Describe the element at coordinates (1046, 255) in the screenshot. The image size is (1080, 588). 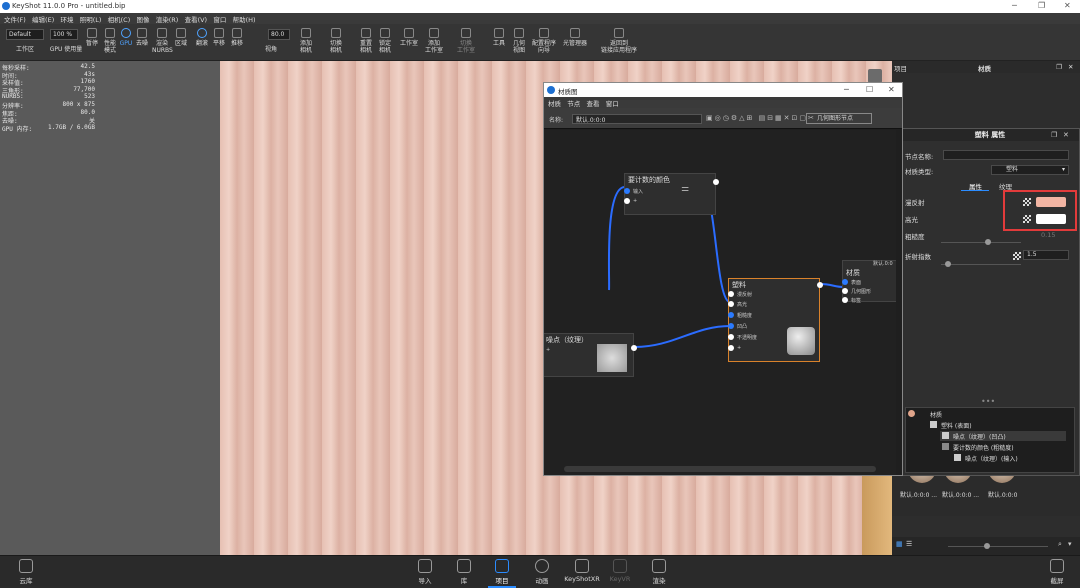
I see `ior-input: 1.5` at that location.